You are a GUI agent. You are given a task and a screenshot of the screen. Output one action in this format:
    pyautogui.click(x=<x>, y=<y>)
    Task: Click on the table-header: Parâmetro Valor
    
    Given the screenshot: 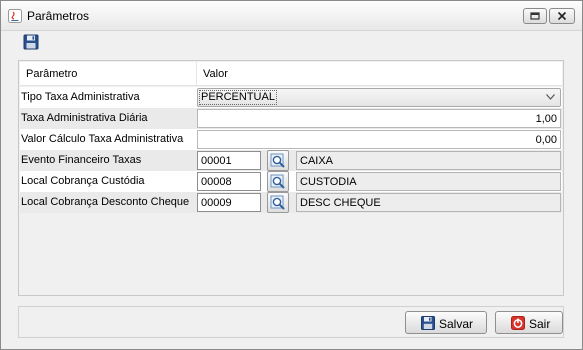 What is the action you would take?
    pyautogui.click(x=291, y=74)
    